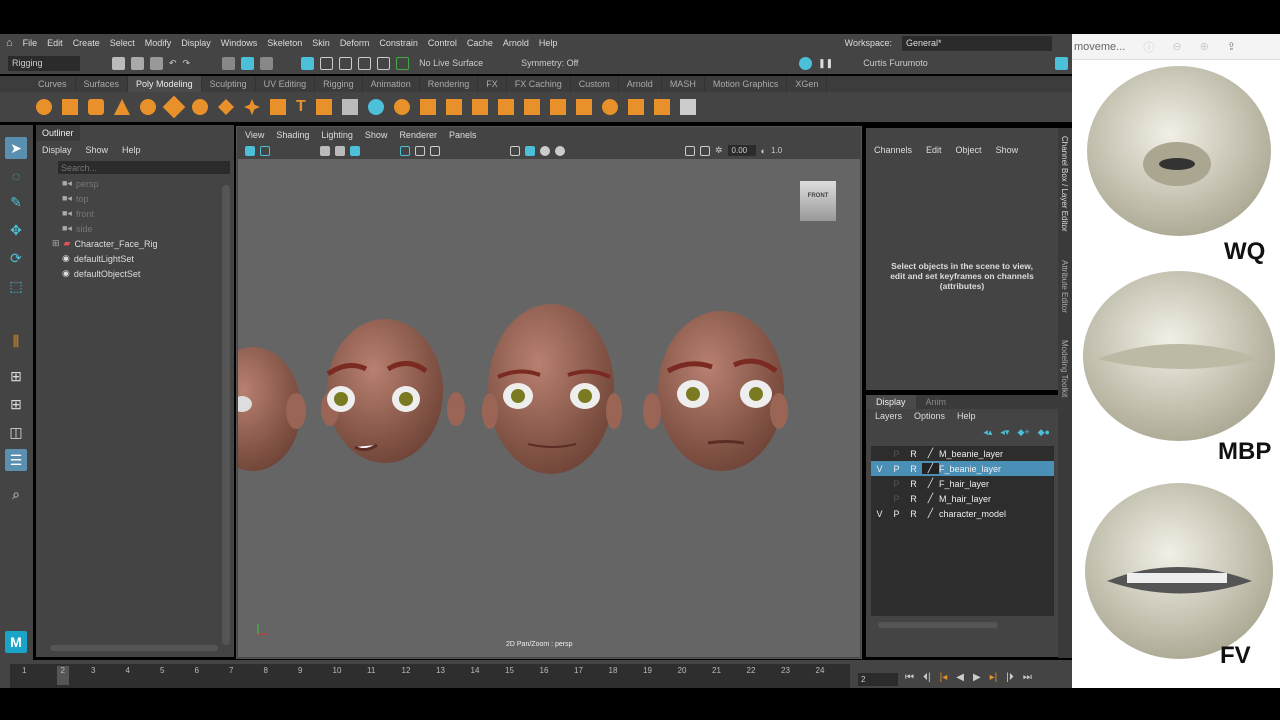 The height and width of the screenshot is (720, 1280). I want to click on target-weld-icon, so click(557, 107).